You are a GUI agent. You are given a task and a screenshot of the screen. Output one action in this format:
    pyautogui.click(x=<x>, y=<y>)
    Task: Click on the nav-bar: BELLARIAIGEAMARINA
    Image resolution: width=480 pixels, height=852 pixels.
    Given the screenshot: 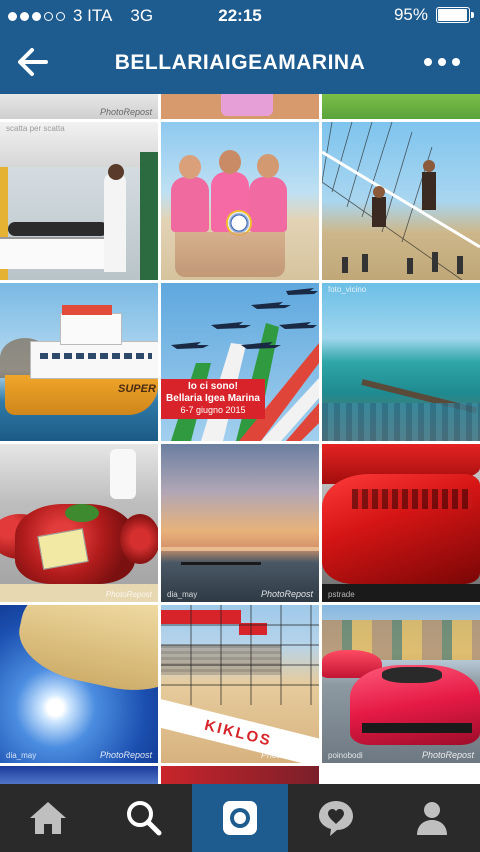 What is the action you would take?
    pyautogui.click(x=240, y=62)
    